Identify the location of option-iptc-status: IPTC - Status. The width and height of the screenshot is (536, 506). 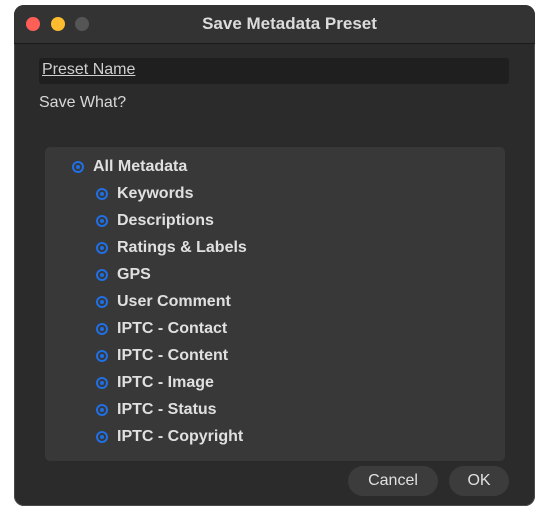
(156, 410).